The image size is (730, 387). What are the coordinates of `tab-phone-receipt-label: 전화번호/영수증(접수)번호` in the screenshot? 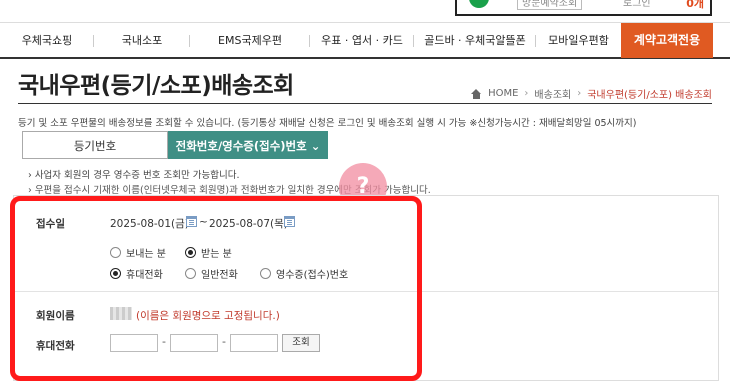 It's located at (241, 146).